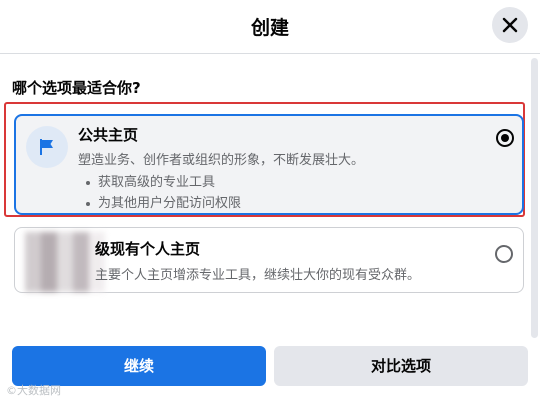 The width and height of the screenshot is (540, 402). I want to click on radio-selected, so click(505, 138).